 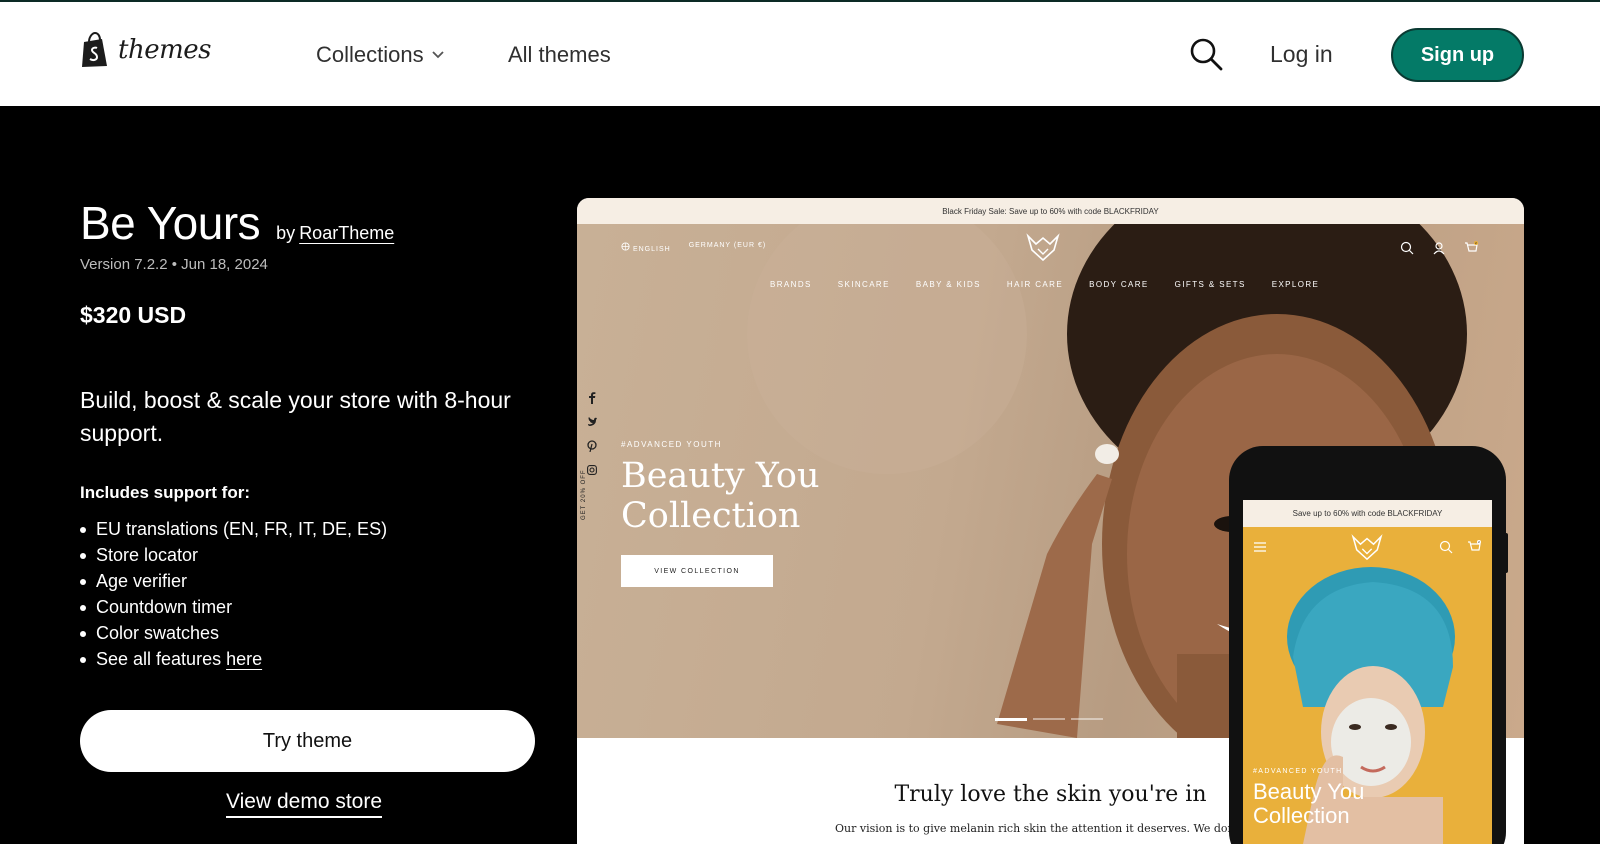 What do you see at coordinates (233, 607) in the screenshot?
I see `feature-item: Countdown timer` at bounding box center [233, 607].